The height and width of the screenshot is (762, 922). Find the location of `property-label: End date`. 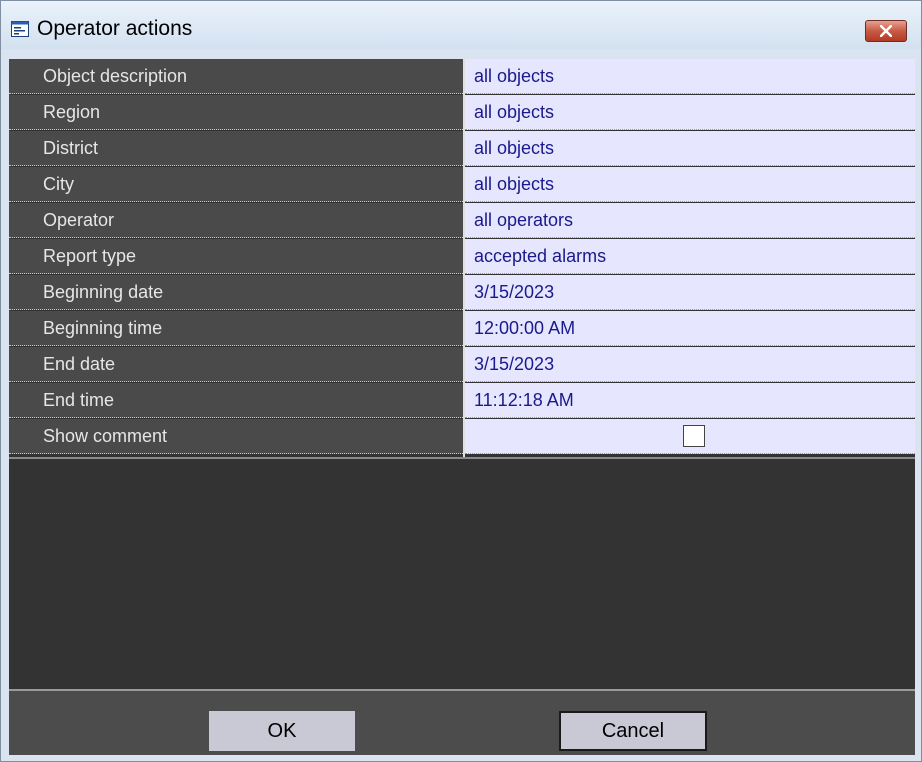

property-label: End date is located at coordinates (236, 364).